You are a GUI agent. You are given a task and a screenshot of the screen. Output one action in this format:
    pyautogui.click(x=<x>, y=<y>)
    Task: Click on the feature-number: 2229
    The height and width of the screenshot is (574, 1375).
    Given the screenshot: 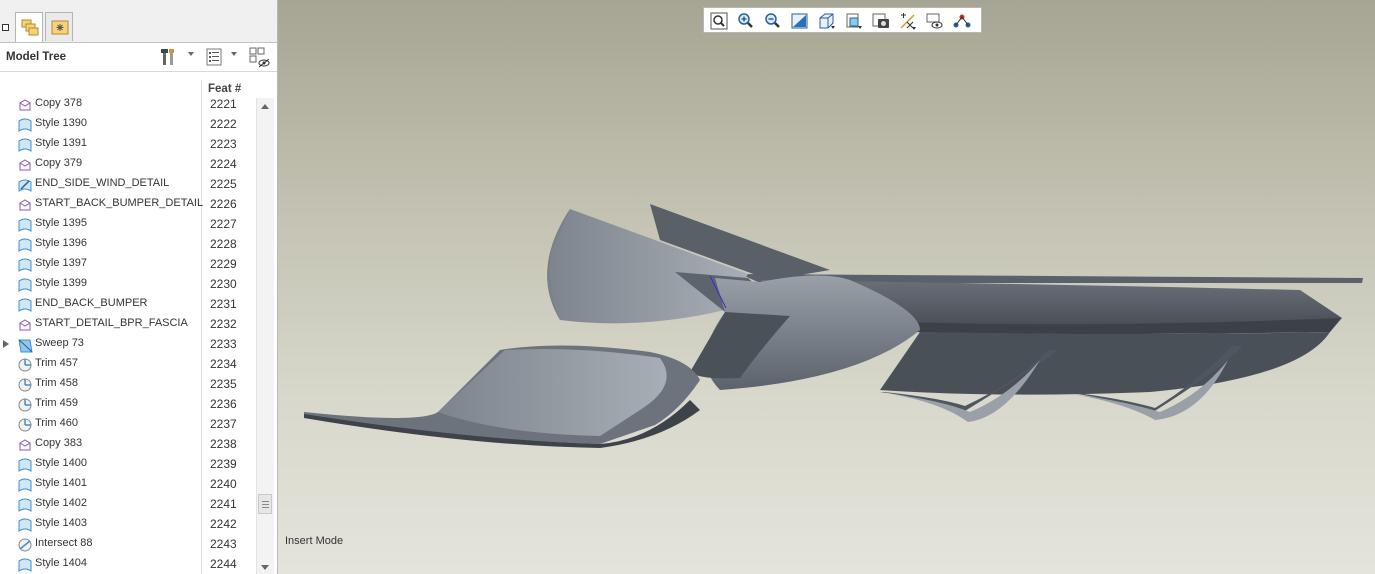 What is the action you would take?
    pyautogui.click(x=223, y=264)
    